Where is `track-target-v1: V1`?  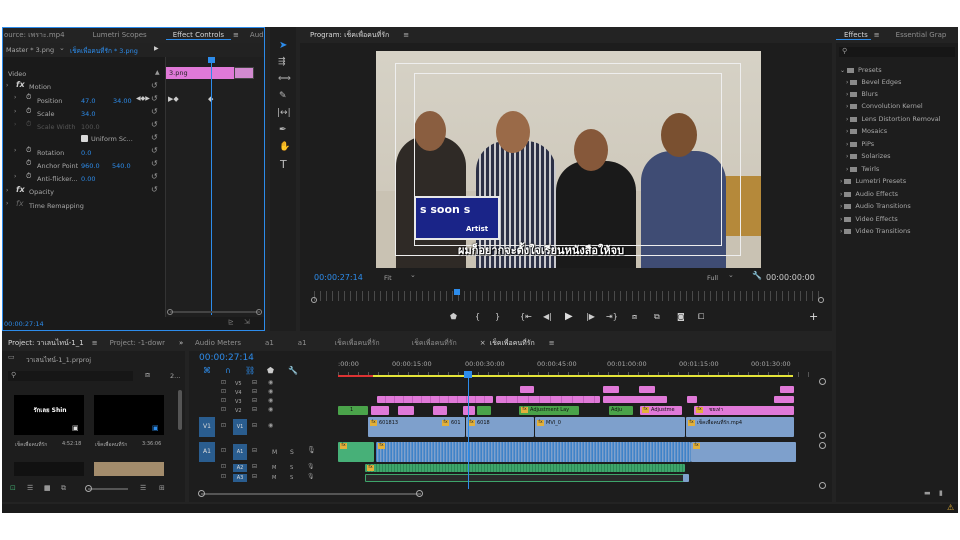
track-target-v1: V1 is located at coordinates (240, 427).